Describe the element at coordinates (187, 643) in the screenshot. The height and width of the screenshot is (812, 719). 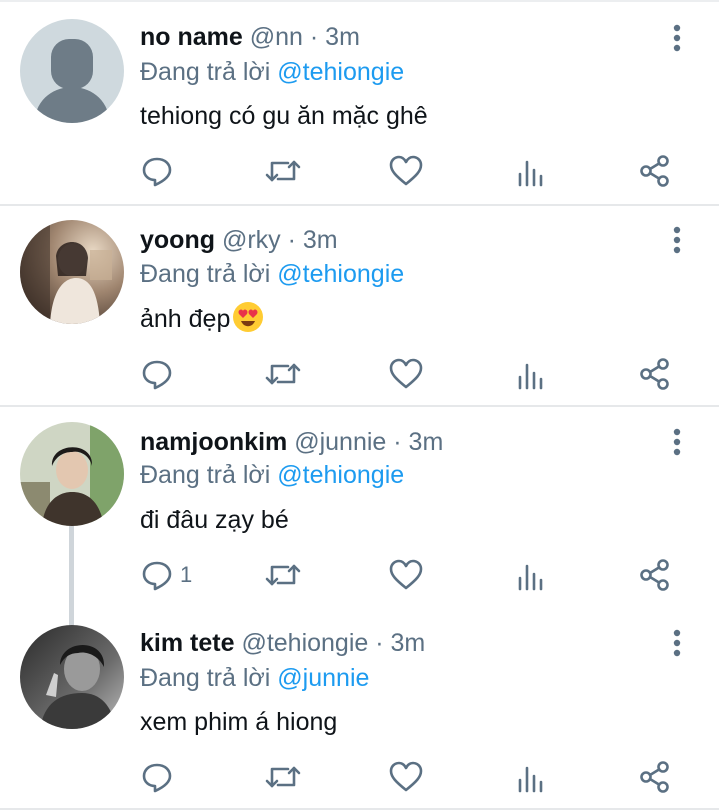
I see `display-name: kim tete` at that location.